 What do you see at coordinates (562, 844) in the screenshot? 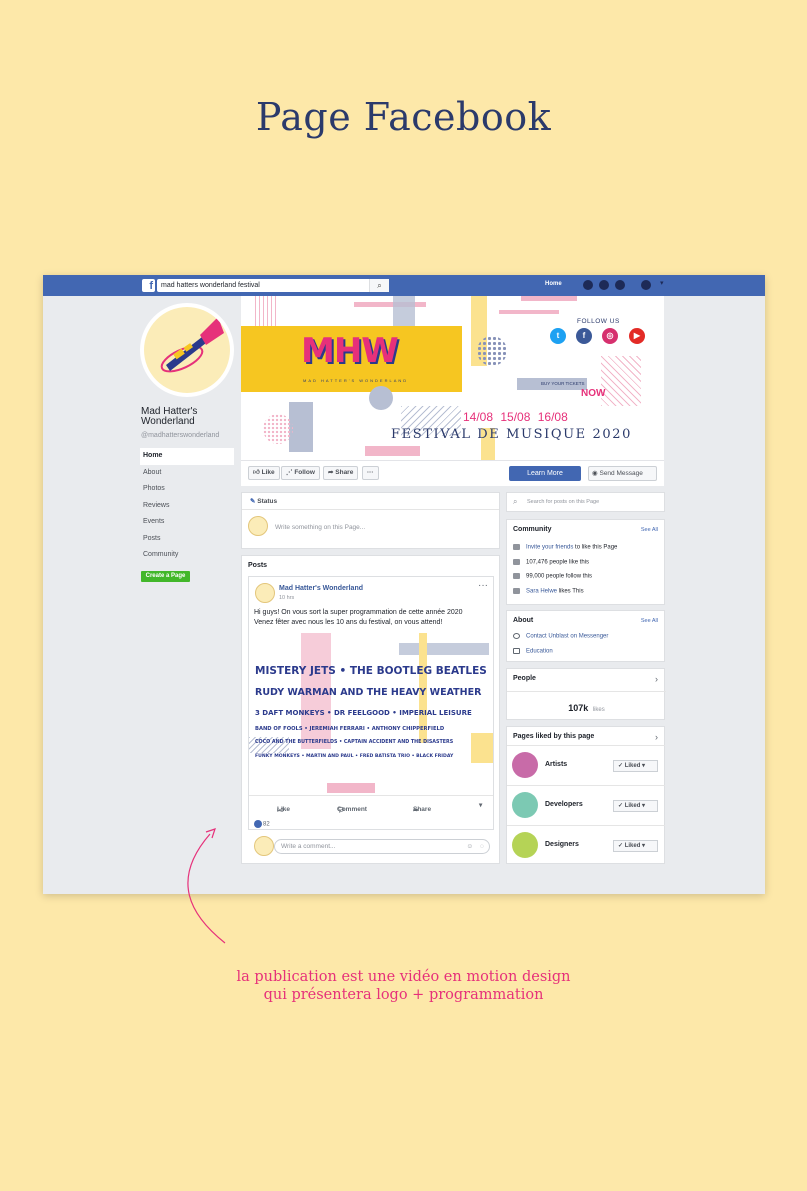
I see `liked-page-name: Designers` at bounding box center [562, 844].